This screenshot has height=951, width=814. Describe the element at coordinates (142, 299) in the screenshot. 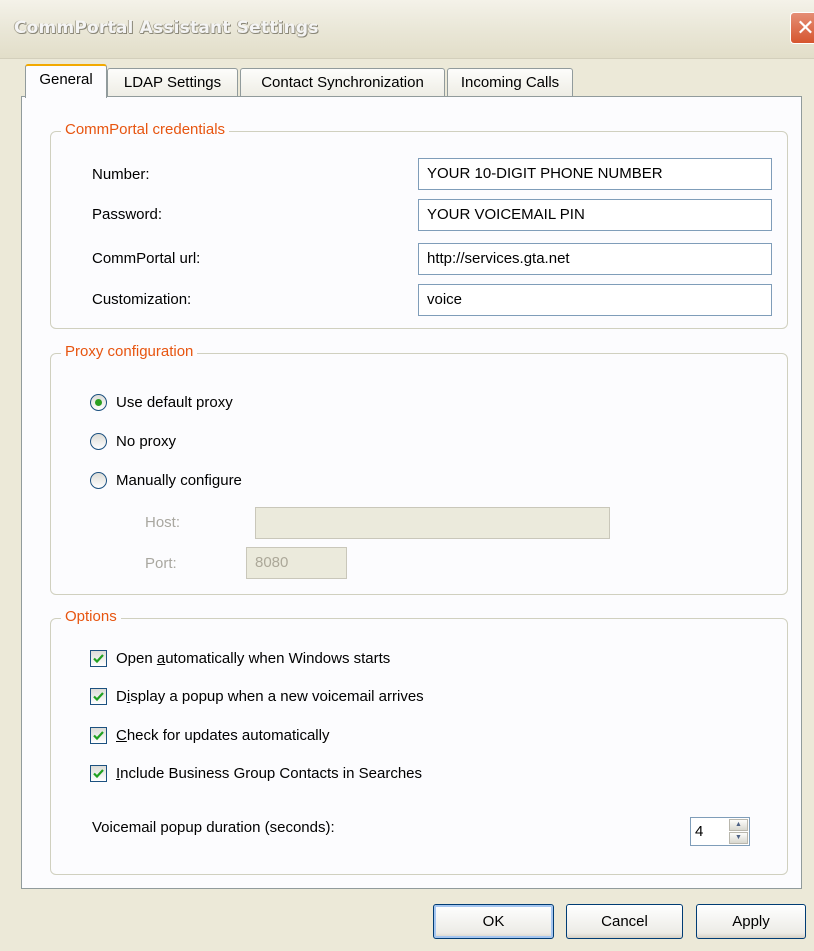

I see `customization-label: Customization:` at that location.